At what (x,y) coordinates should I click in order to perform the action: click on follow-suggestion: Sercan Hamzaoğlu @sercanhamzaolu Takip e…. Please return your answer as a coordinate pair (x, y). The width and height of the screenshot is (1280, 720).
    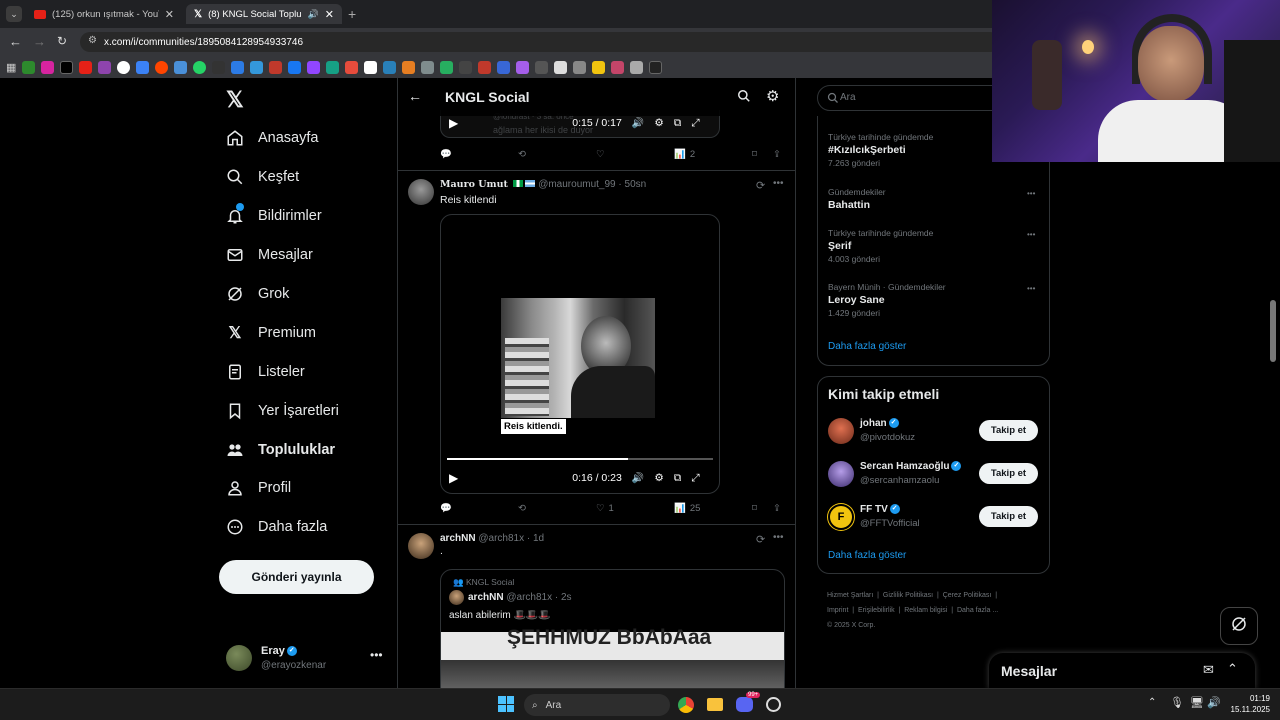
    Looking at the image, I should click on (934, 475).